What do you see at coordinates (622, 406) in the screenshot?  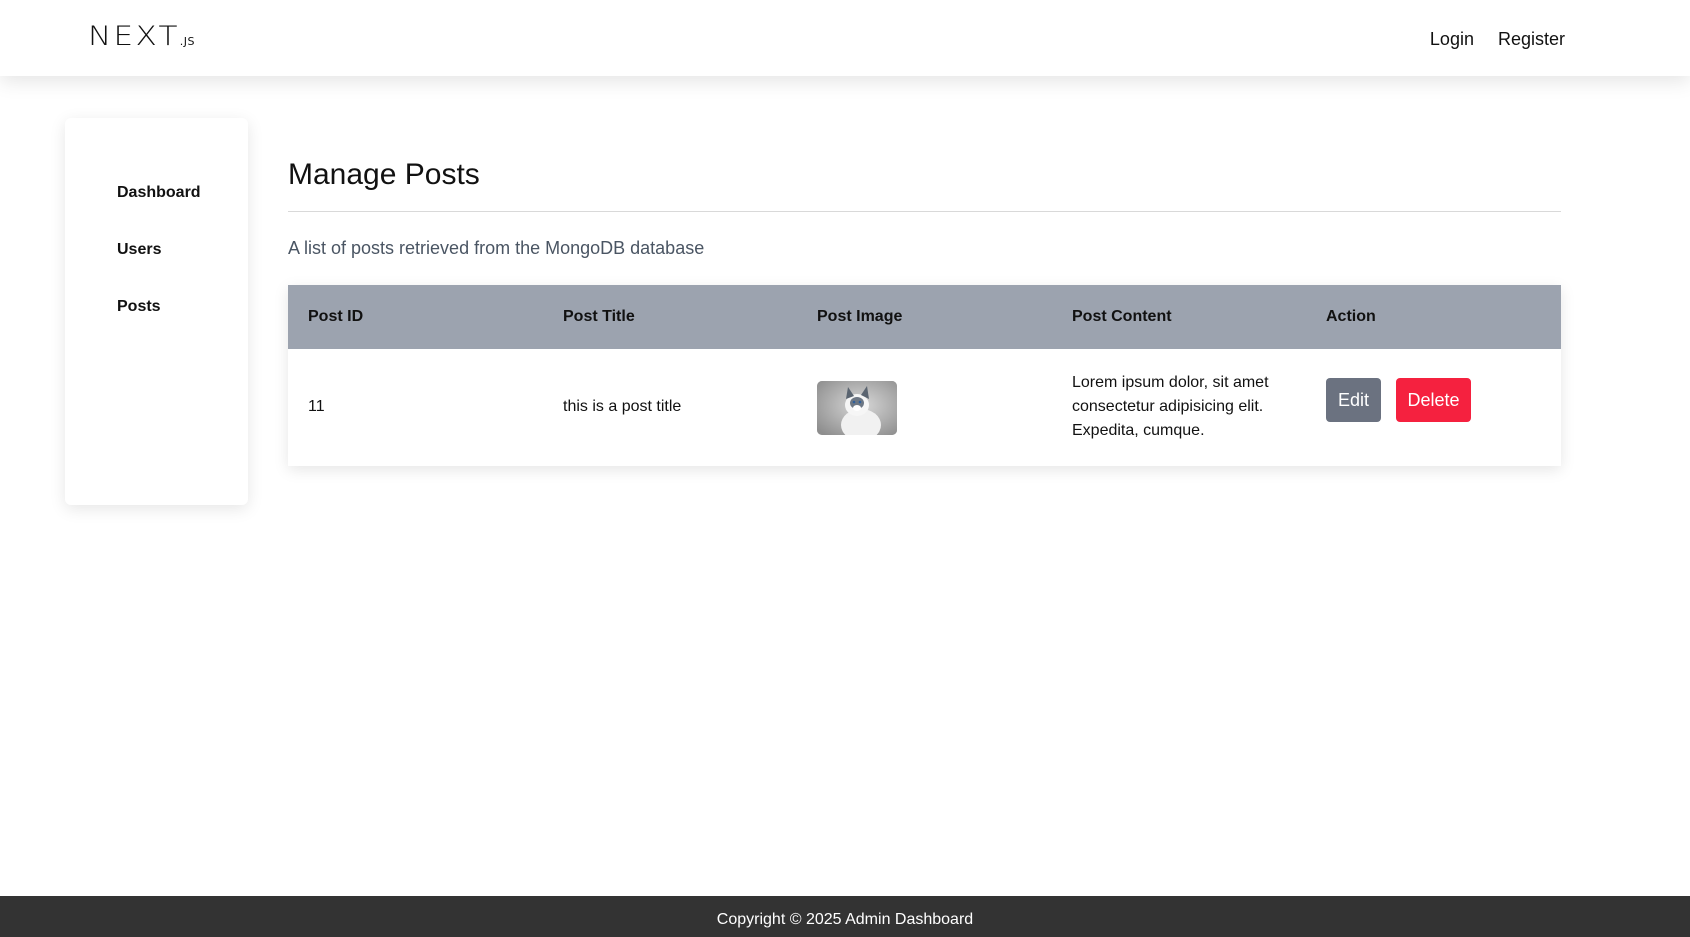 I see `post-title-cell: this is a post title` at bounding box center [622, 406].